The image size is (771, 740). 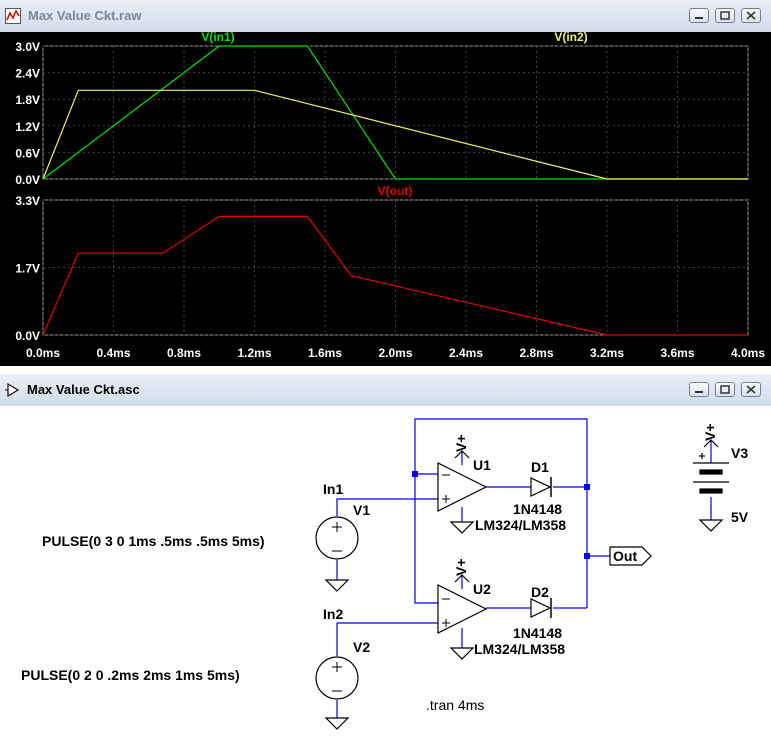 What do you see at coordinates (361, 510) in the screenshot?
I see `v1-label: V1` at bounding box center [361, 510].